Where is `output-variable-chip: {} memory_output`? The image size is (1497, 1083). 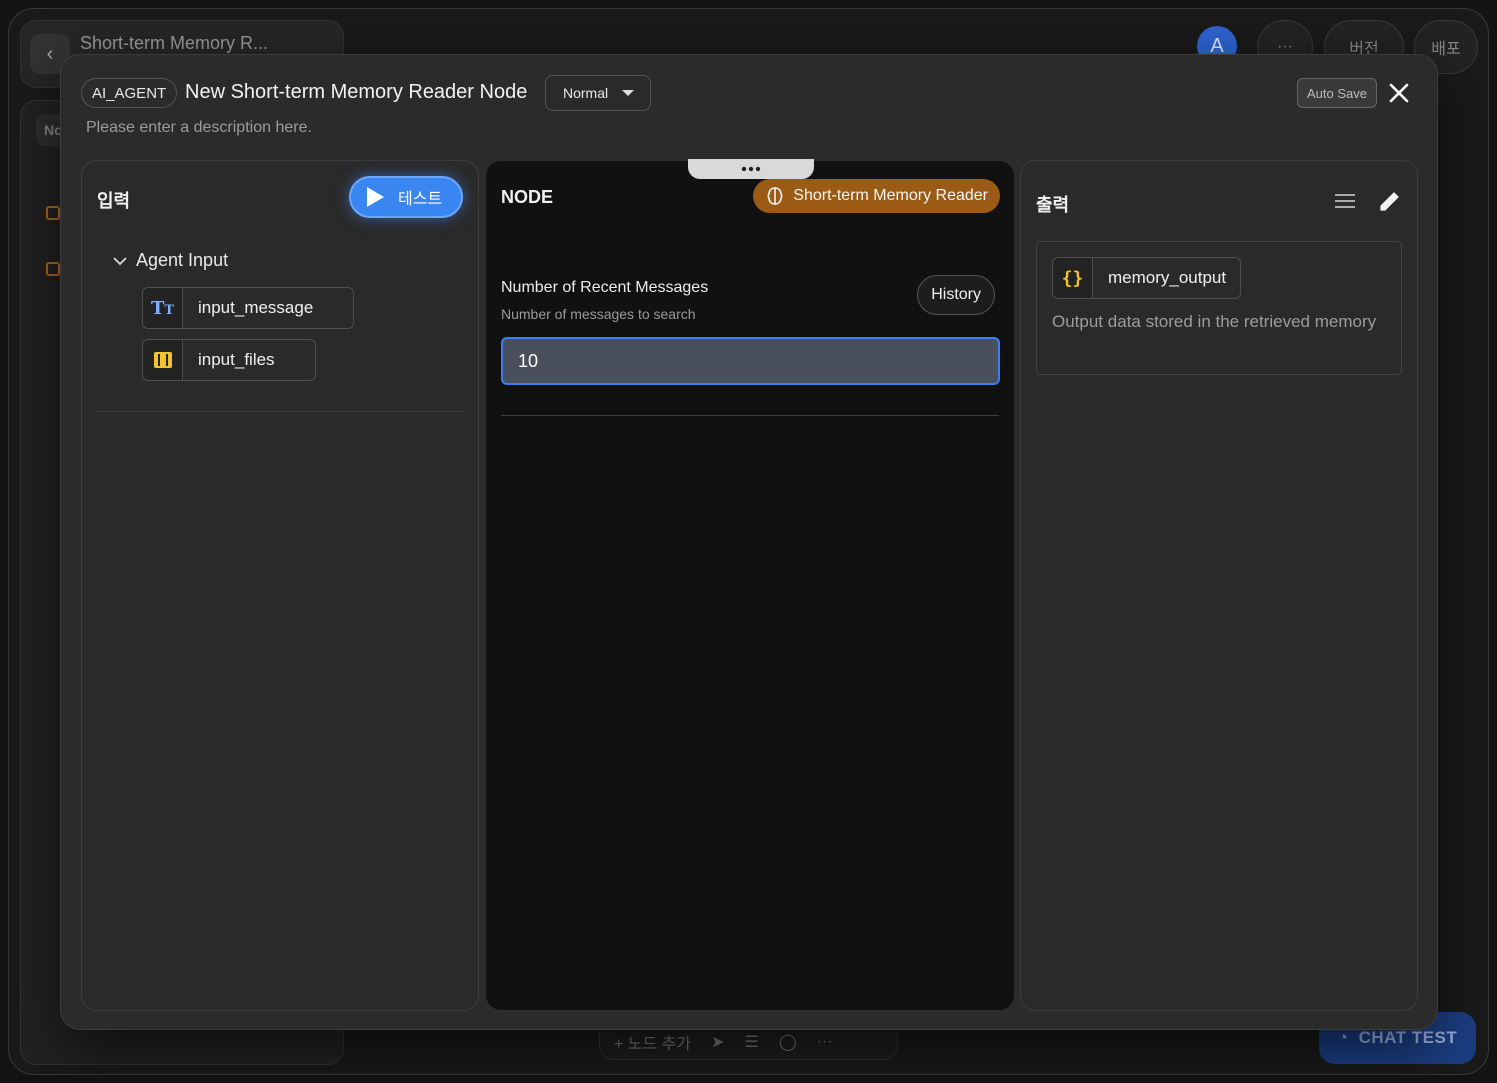 output-variable-chip: {} memory_output is located at coordinates (1147, 278).